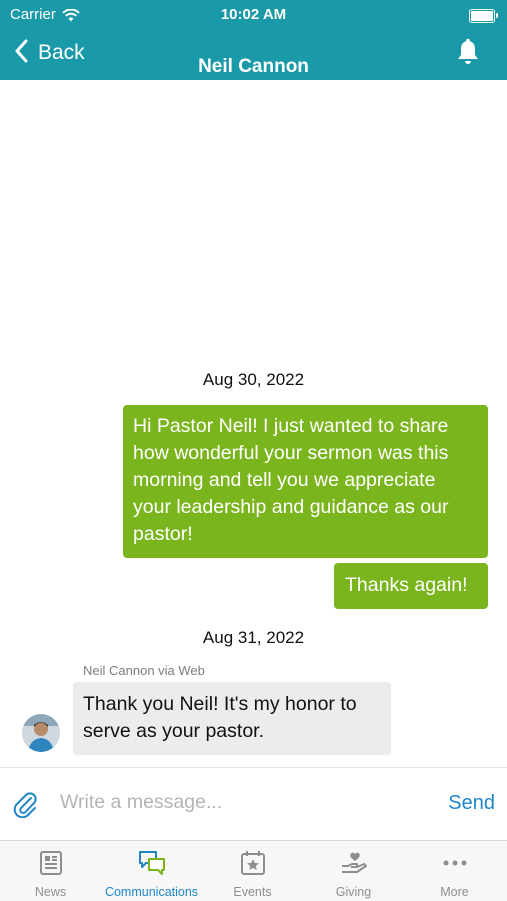 This screenshot has width=507, height=901. What do you see at coordinates (220, 704) in the screenshot?
I see `message-line: Thank you Neil! It's my honor to` at bounding box center [220, 704].